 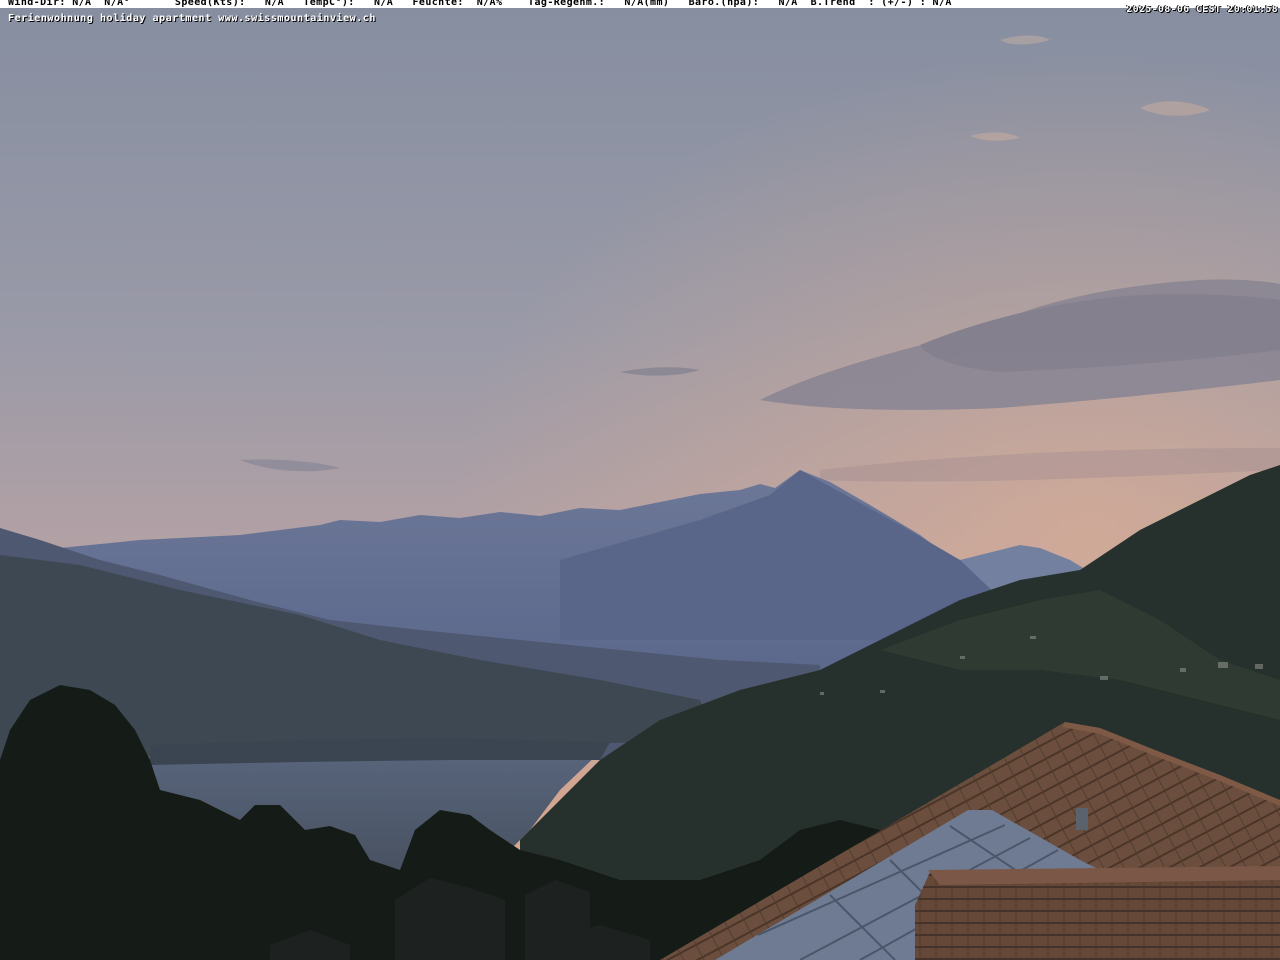 I want to click on chimney, so click(x=1082, y=819).